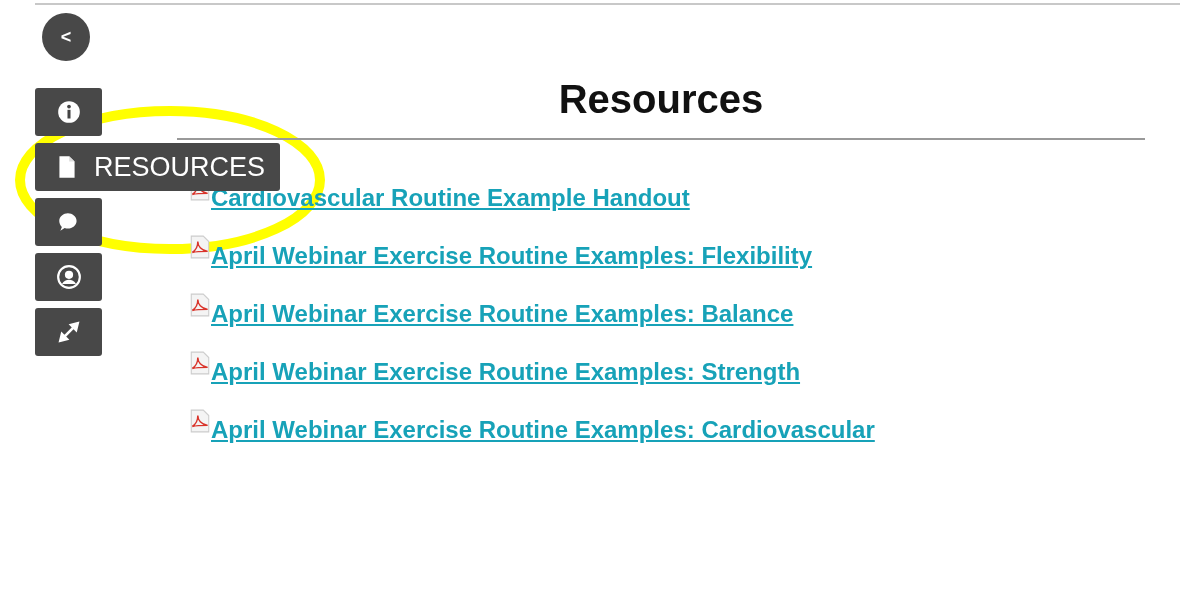 This screenshot has height=596, width=1180. I want to click on document-link: April Webinar Exercise Routine Examples: Flexibility, so click(512, 256).